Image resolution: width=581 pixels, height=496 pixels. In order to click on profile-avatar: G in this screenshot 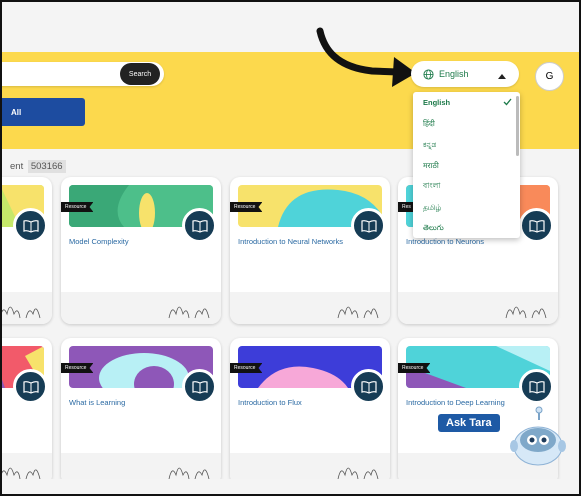, I will do `click(549, 76)`.